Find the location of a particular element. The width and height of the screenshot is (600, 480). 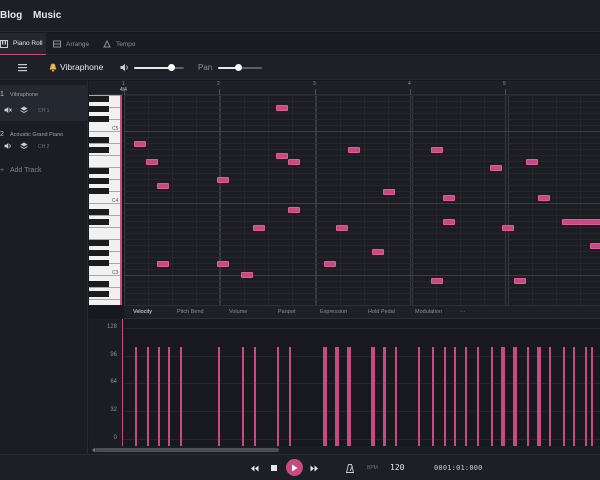

track-item-acoustic-grand-piano: 2 Acoustic Grand Piano CH 2 is located at coordinates (44, 143).